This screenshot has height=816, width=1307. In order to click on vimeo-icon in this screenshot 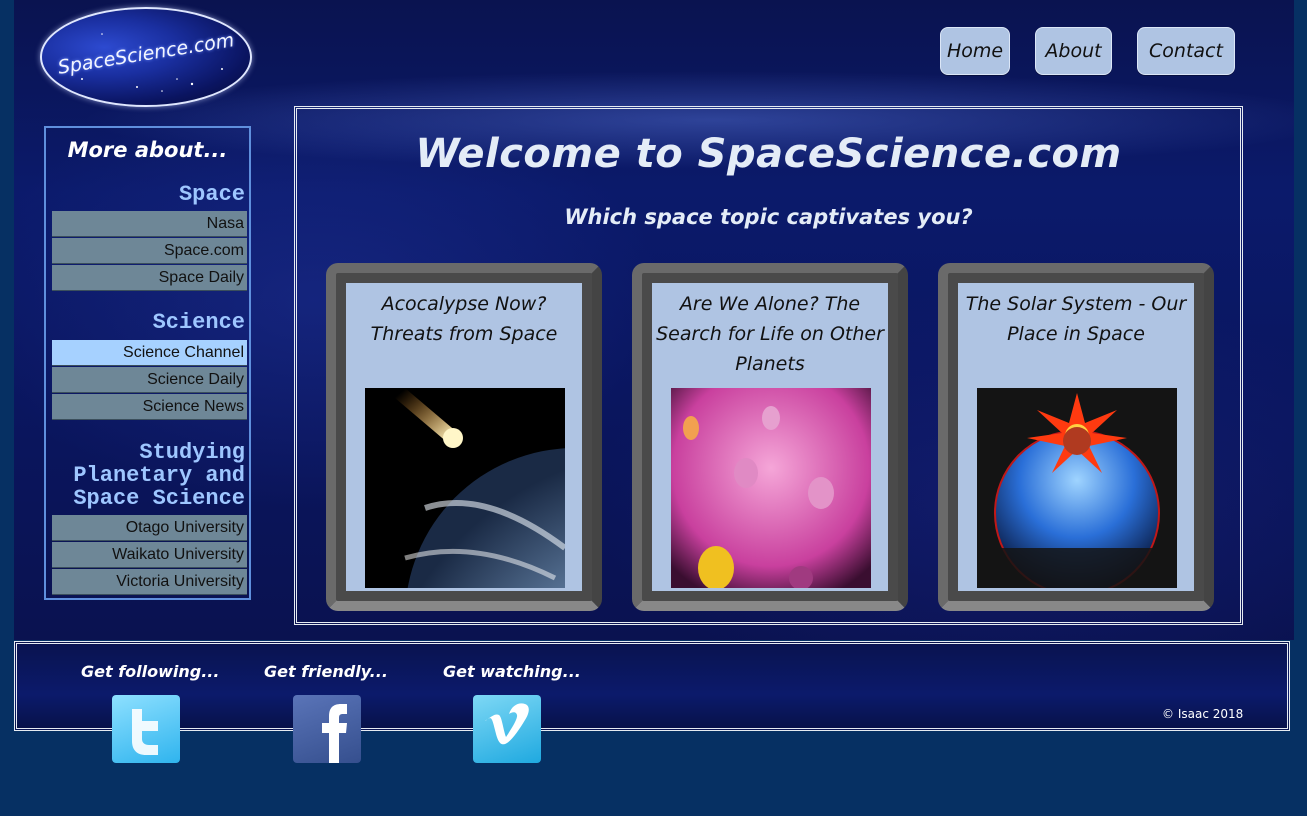, I will do `click(507, 729)`.